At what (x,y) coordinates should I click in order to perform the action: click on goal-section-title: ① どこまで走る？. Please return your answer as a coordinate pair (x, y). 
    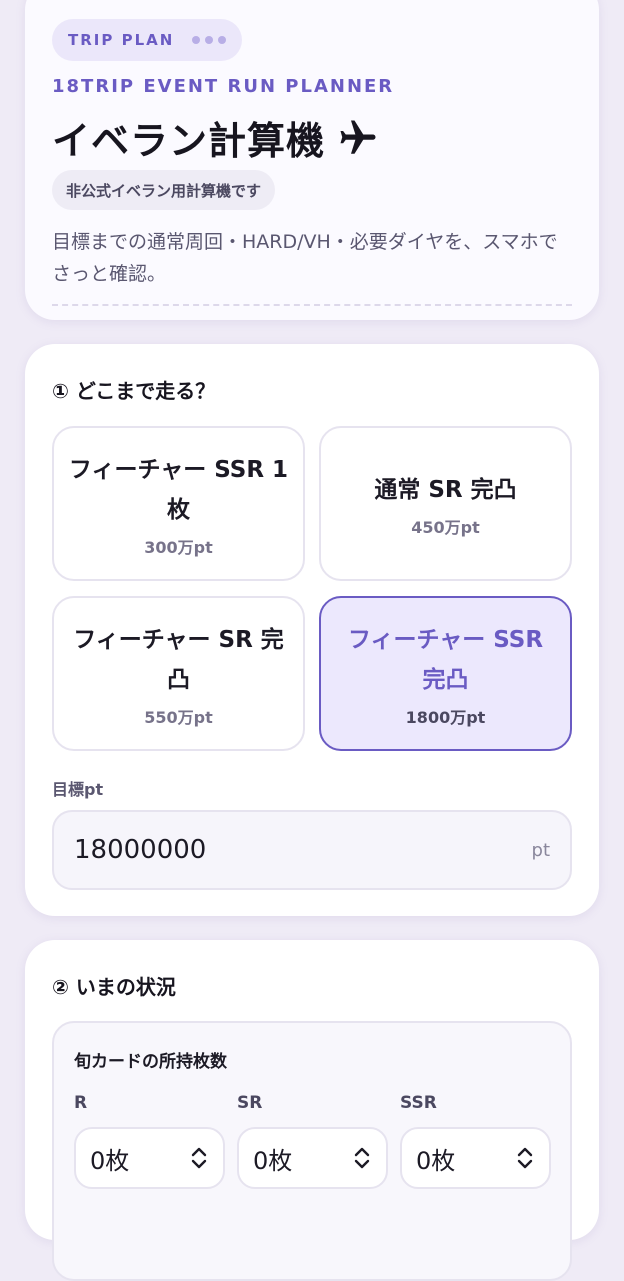
    Looking at the image, I should click on (134, 391).